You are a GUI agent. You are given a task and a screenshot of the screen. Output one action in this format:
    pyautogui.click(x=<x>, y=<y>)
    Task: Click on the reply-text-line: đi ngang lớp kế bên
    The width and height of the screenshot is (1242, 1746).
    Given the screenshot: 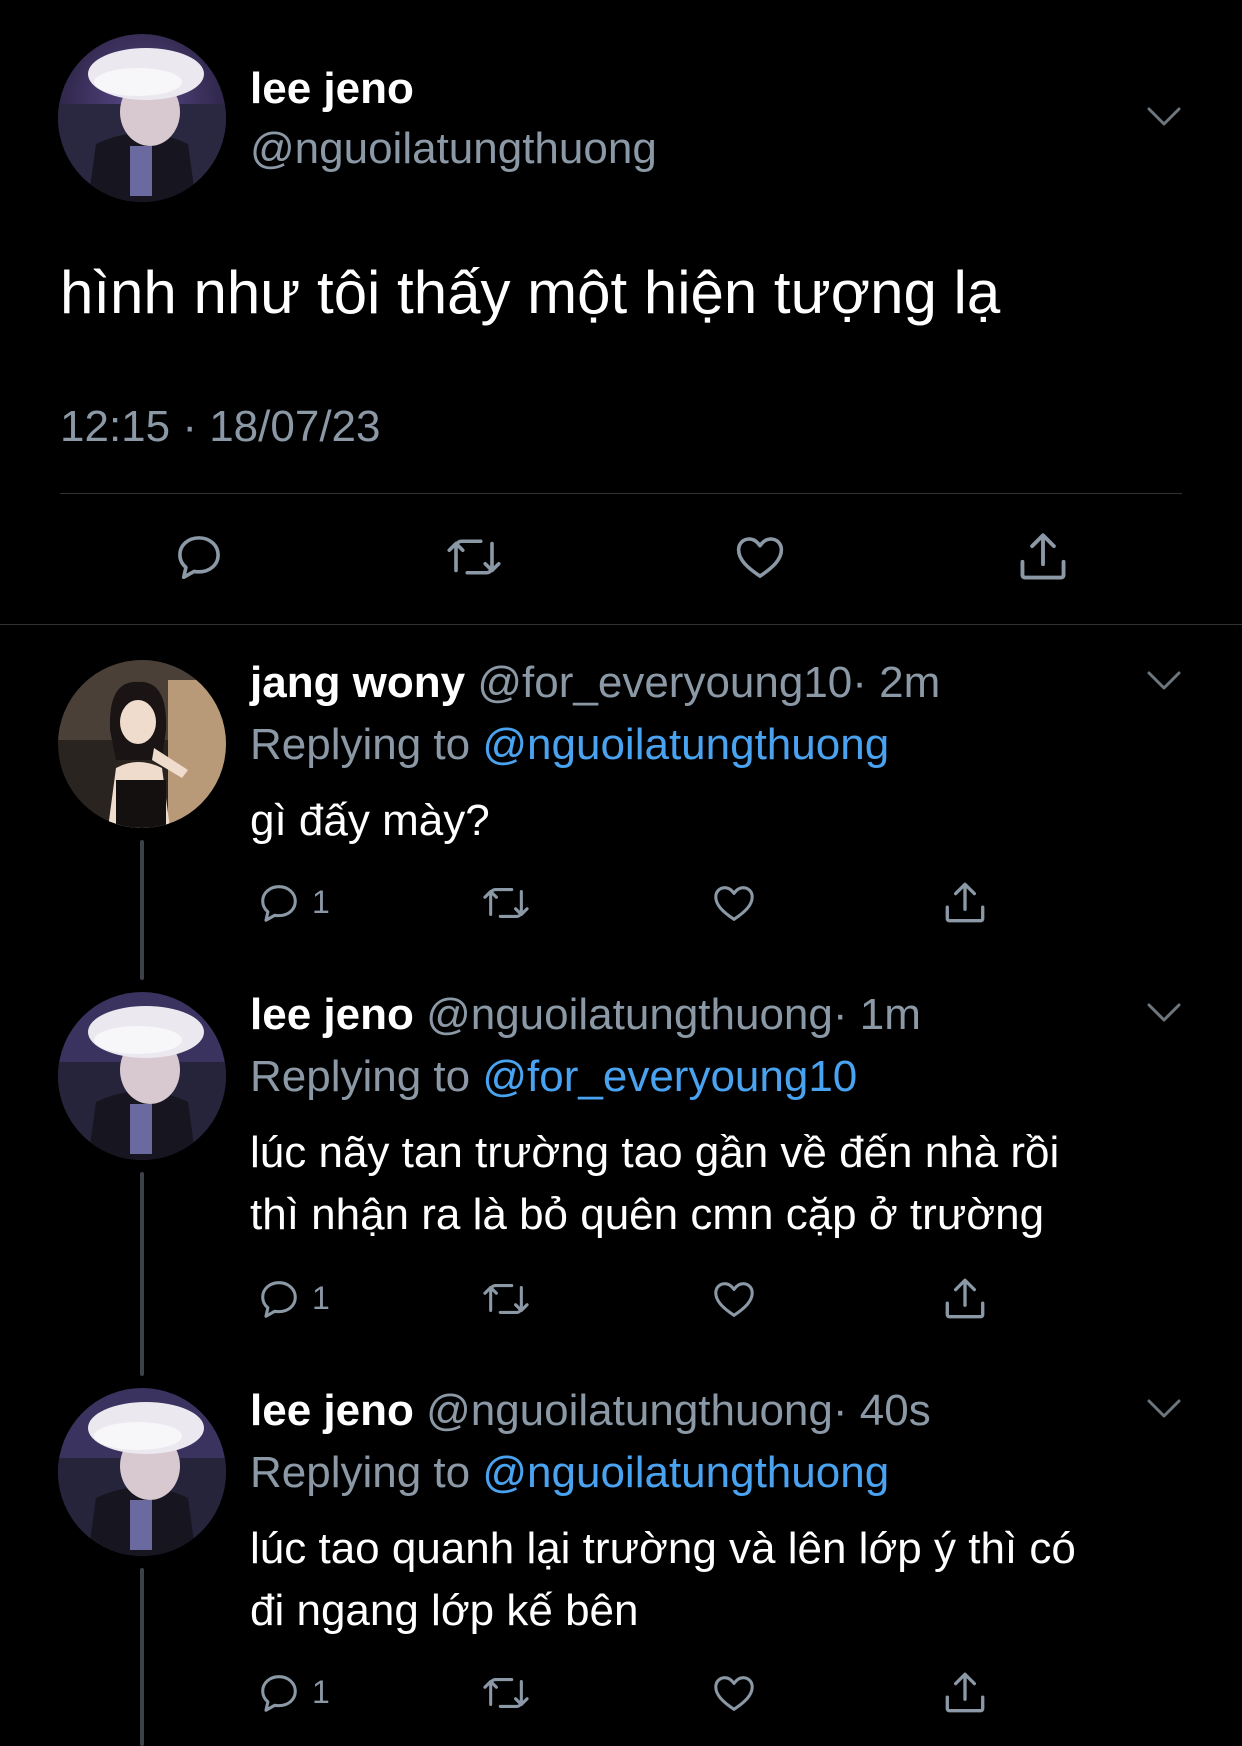 What is the action you would take?
    pyautogui.click(x=444, y=1610)
    